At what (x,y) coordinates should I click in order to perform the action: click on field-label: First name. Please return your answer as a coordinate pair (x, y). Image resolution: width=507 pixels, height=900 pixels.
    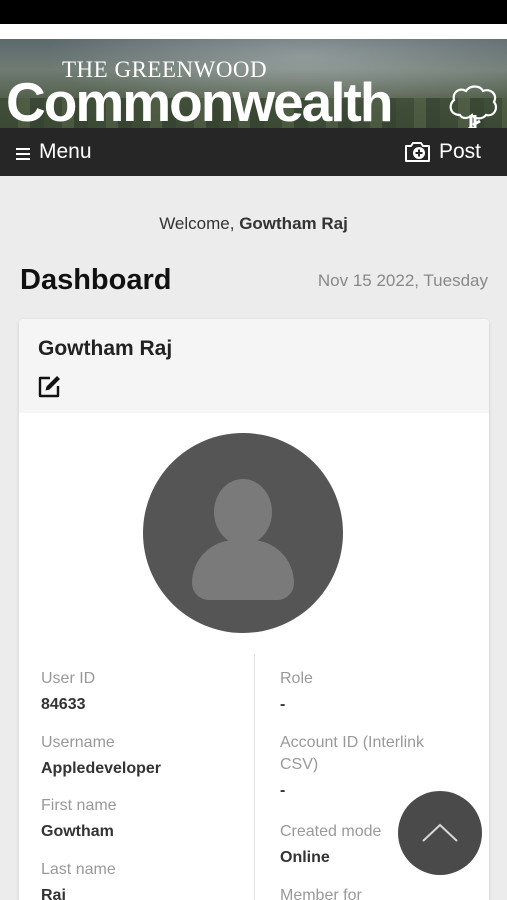
    Looking at the image, I should click on (79, 805).